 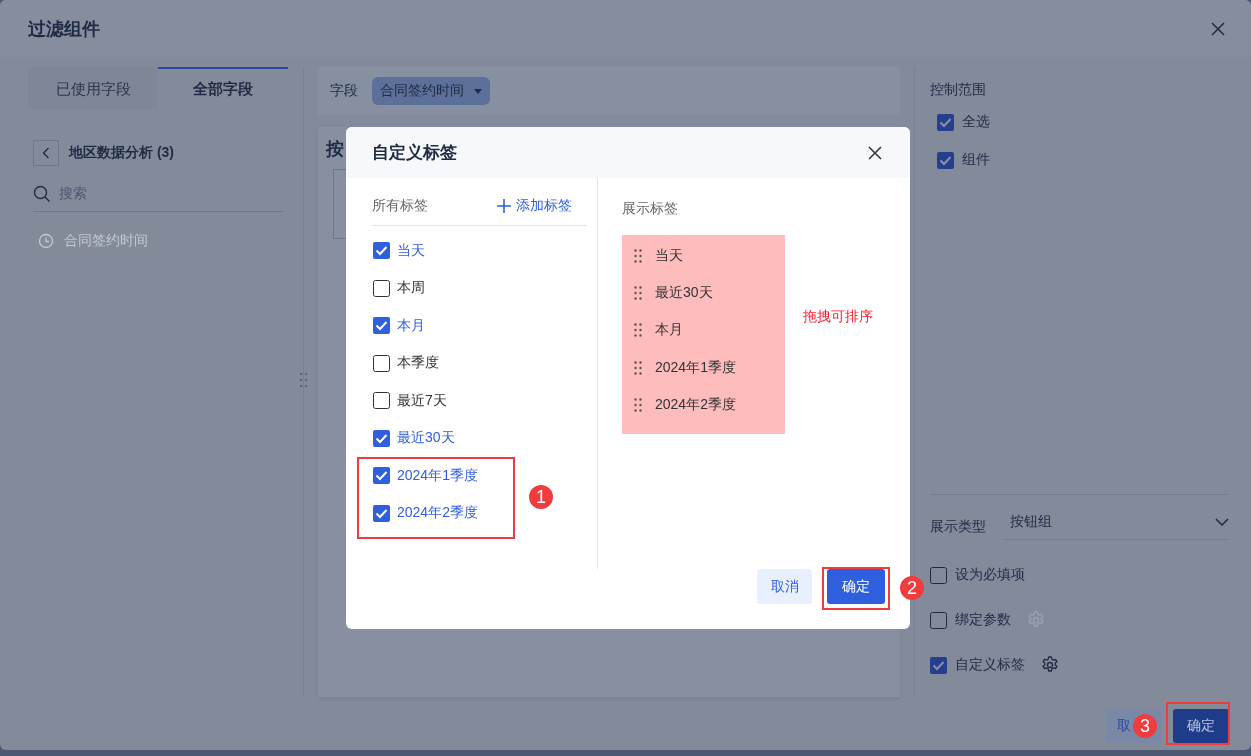 What do you see at coordinates (46, 241) in the screenshot?
I see `clock-icon` at bounding box center [46, 241].